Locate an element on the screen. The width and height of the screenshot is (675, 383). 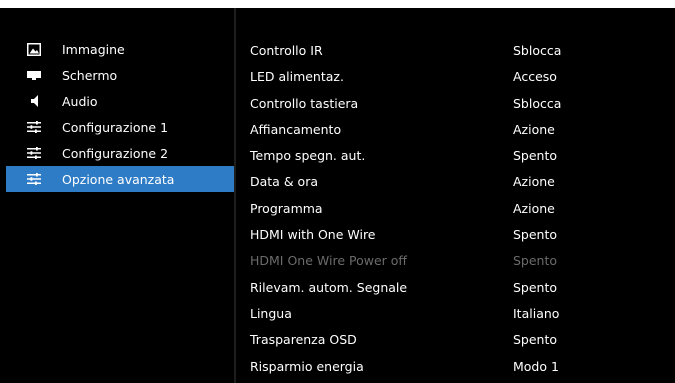
setting-row-hdmi-one-wire-power-off: HDMI One Wire Power off Spento is located at coordinates (455, 262).